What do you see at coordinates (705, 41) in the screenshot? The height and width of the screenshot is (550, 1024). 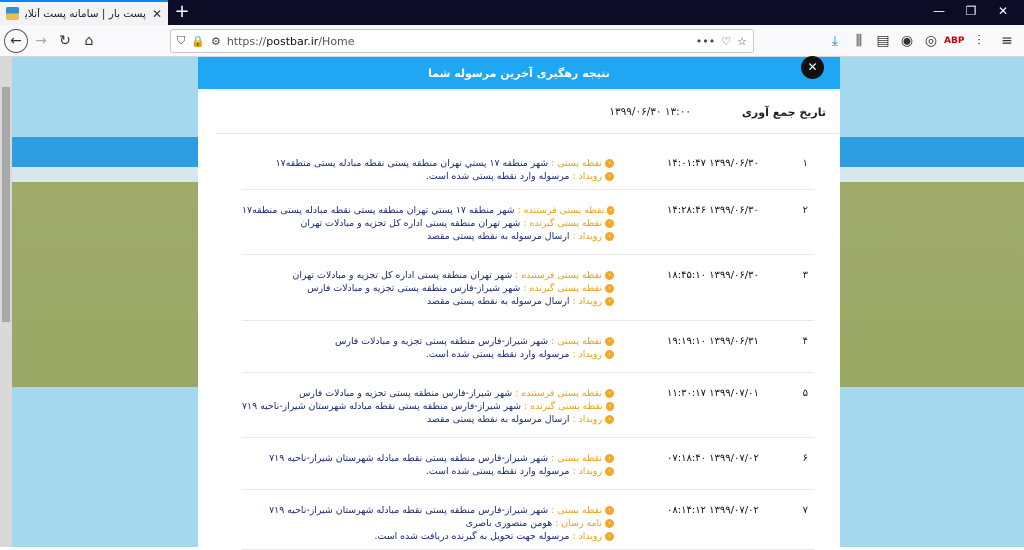 I see `page-actions-icon: •••` at bounding box center [705, 41].